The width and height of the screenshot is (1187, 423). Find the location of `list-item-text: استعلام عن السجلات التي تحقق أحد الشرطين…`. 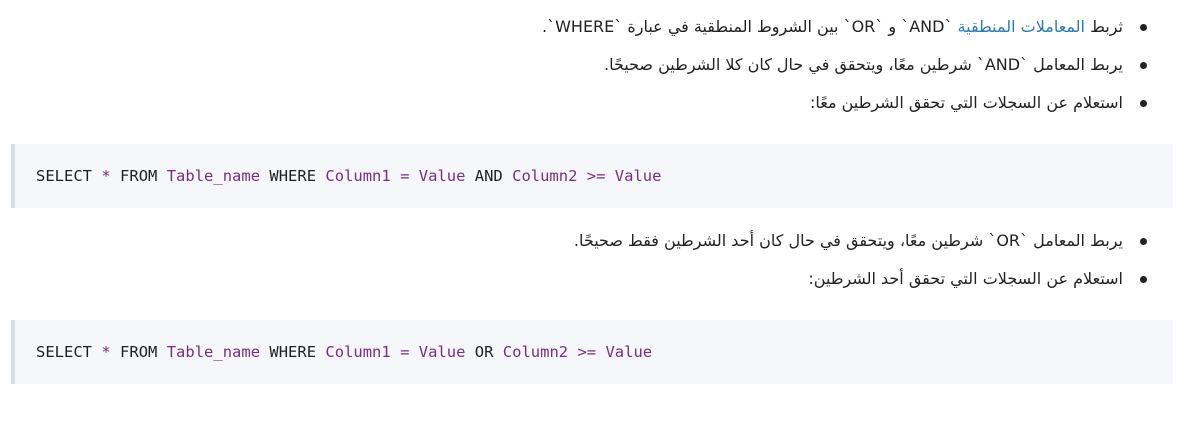

list-item-text: استعلام عن السجلات التي تحقق أحد الشرطين… is located at coordinates (965, 278).